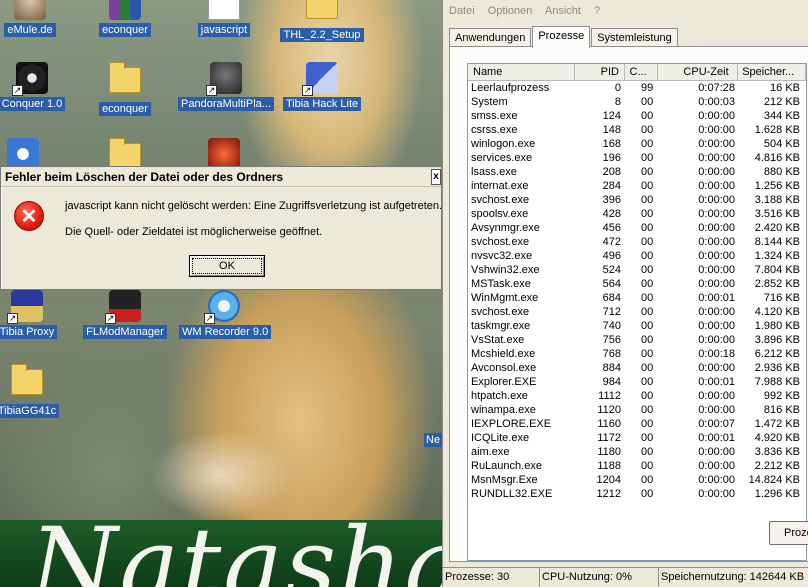 This screenshot has height=587, width=808. I want to click on table-row: svchost.exe 396 00 0:00:00 3.188 KB, so click(637, 200).